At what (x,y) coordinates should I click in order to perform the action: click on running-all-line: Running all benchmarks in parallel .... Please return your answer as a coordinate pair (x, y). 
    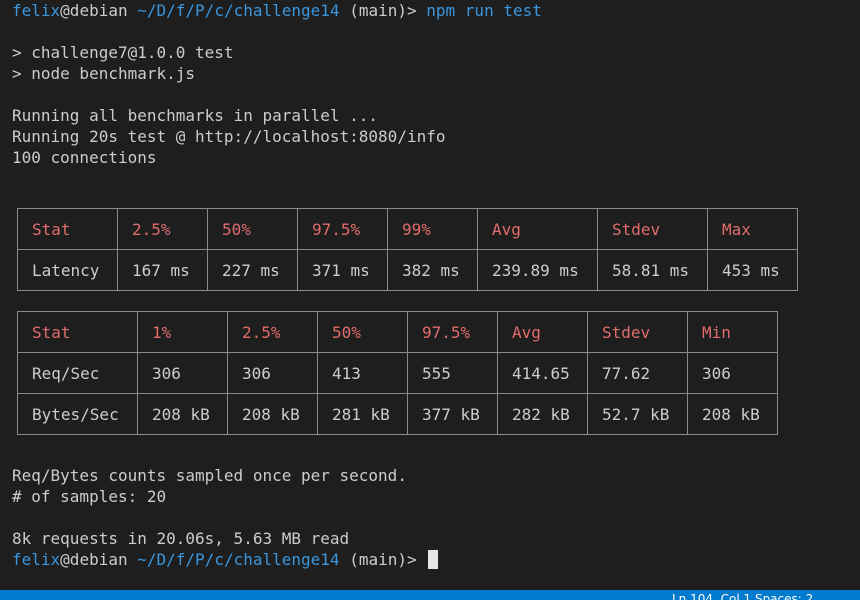
    Looking at the image, I should click on (195, 115).